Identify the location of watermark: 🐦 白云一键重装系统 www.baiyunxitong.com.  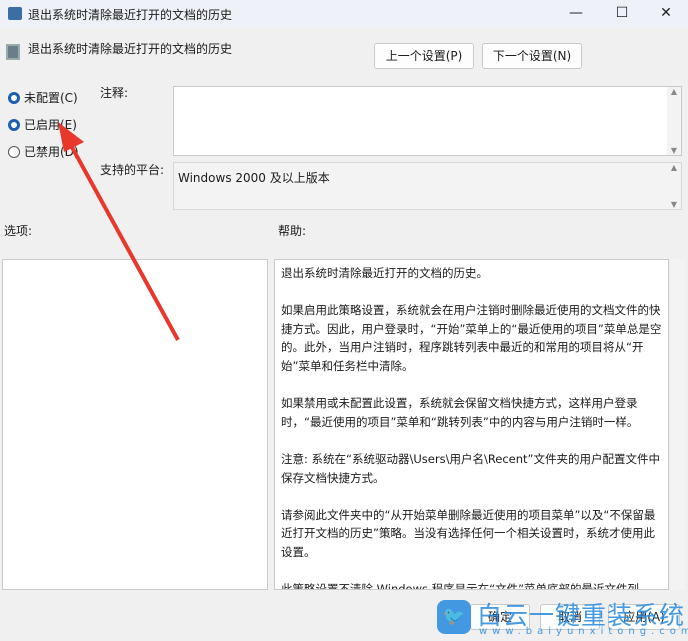
(562, 619).